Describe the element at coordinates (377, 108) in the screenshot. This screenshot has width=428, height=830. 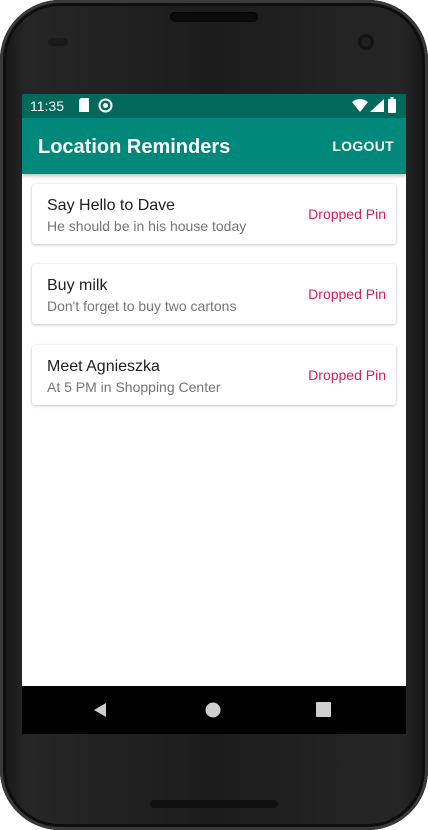
I see `signal-icon` at that location.